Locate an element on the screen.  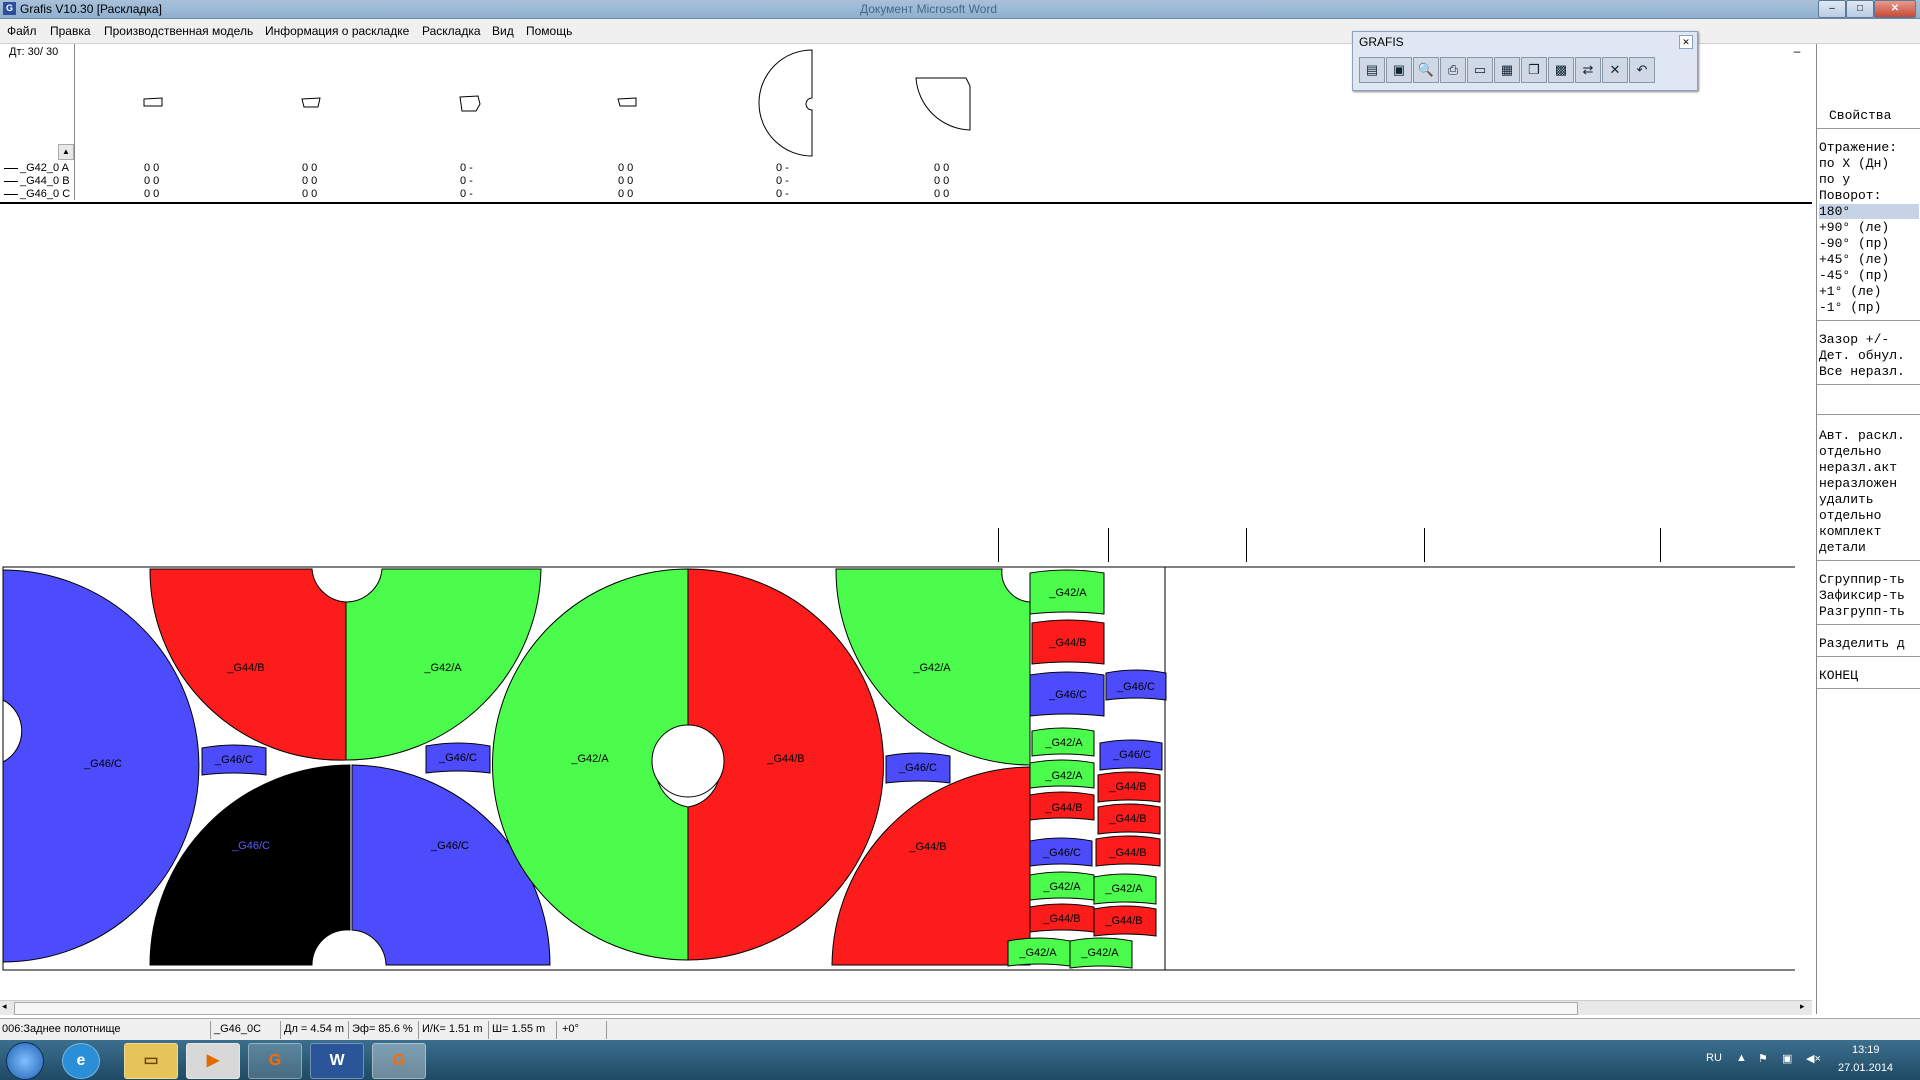
menu-marker: Раскладка is located at coordinates (451, 31).